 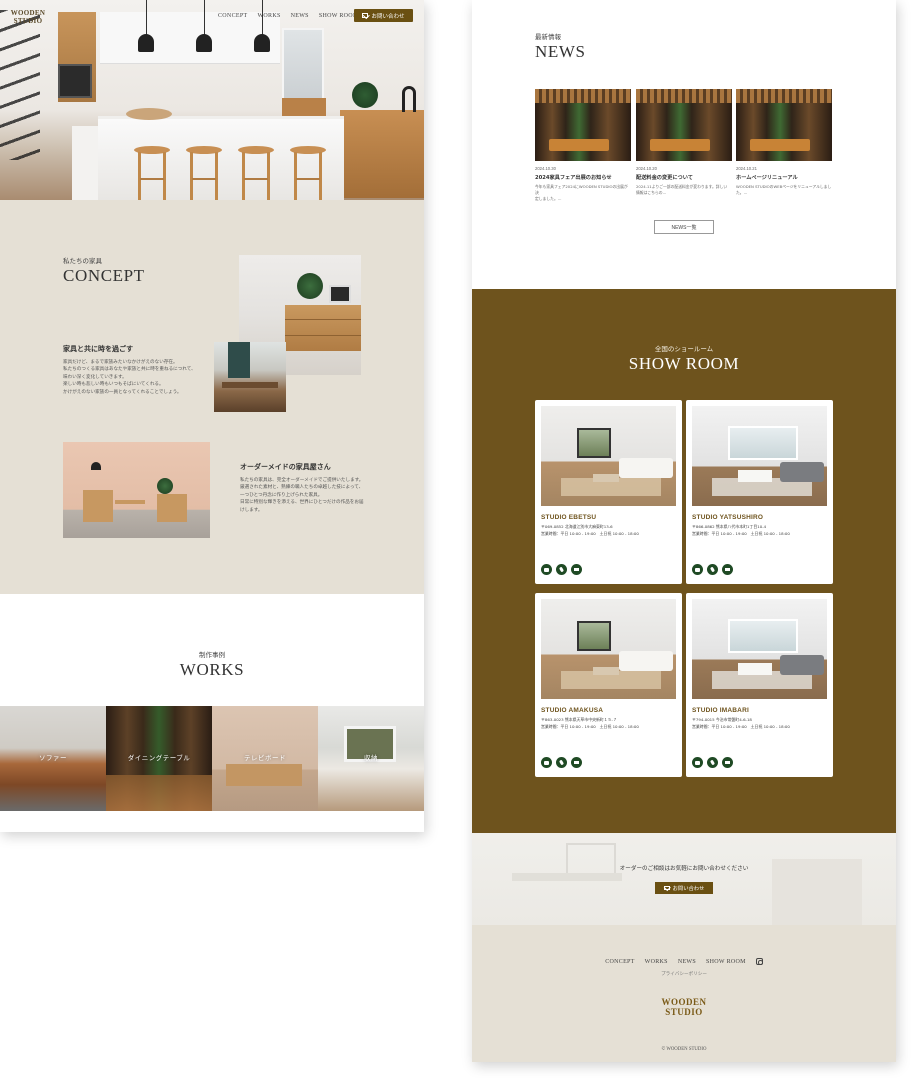 I want to click on concept-heading-2: オーダーメイドの家具屋さん, so click(x=285, y=466).